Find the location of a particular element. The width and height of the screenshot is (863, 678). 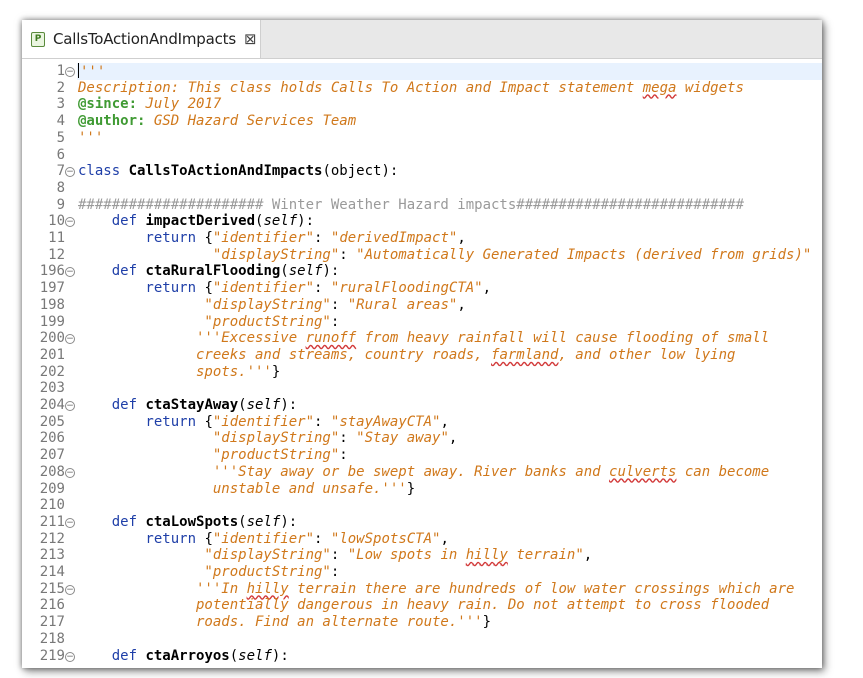

code-token: { is located at coordinates (208, 538).